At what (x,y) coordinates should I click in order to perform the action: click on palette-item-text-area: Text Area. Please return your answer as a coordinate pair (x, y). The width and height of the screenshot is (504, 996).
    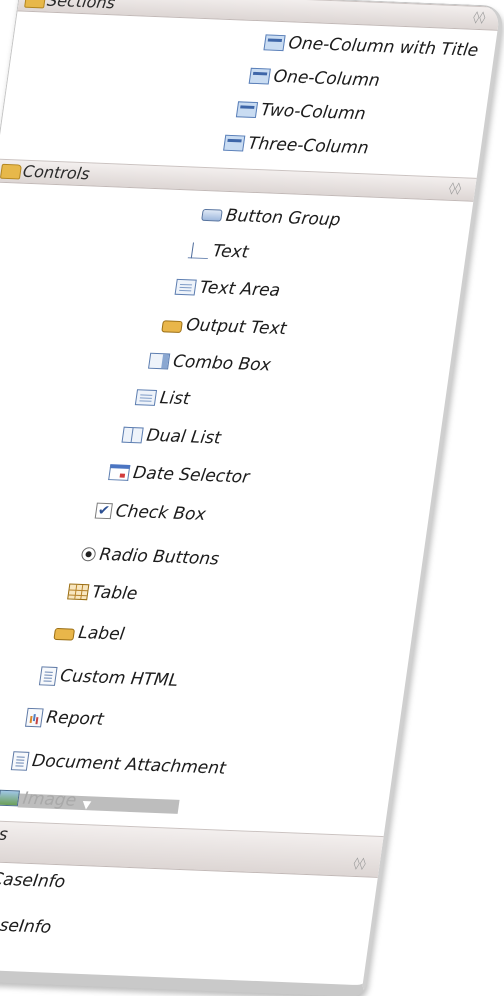
    Looking at the image, I should click on (228, 289).